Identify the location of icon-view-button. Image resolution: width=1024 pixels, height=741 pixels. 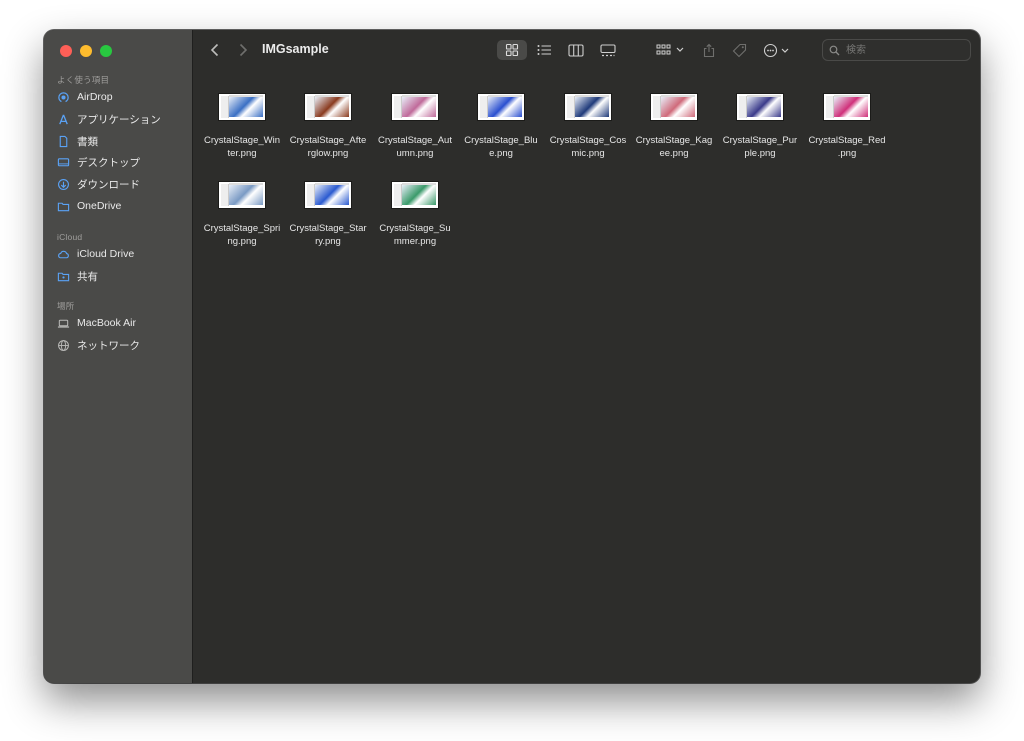
(512, 50).